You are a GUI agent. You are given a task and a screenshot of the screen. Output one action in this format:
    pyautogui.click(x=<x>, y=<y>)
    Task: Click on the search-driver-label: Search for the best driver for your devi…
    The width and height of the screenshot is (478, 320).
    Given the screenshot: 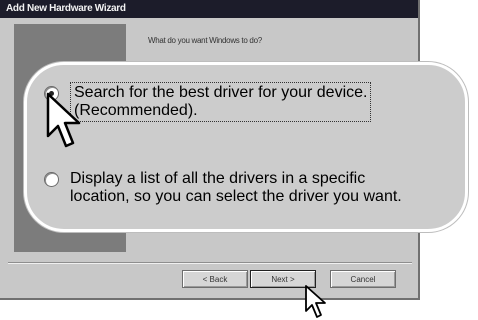 What is the action you would take?
    pyautogui.click(x=221, y=102)
    